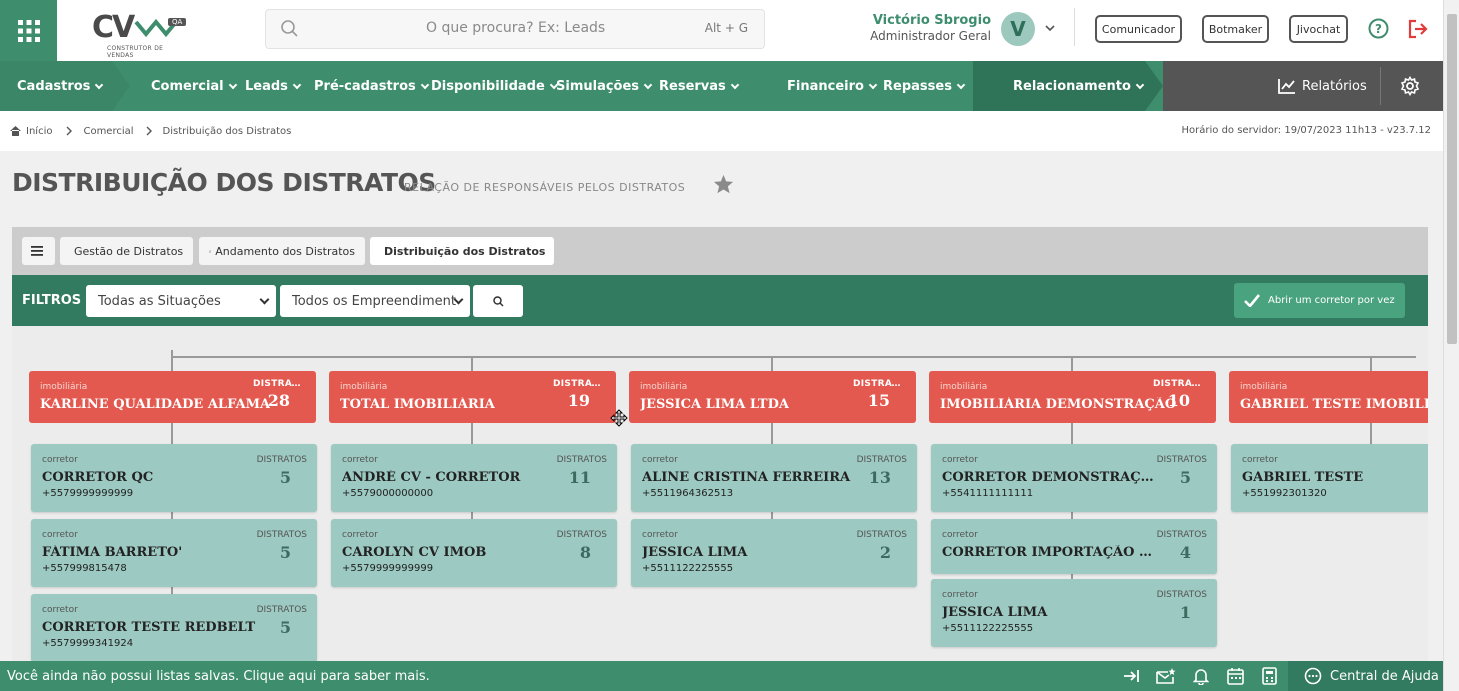 The image size is (1459, 691). I want to click on nav-cadastros: Cadastros, so click(60, 86).